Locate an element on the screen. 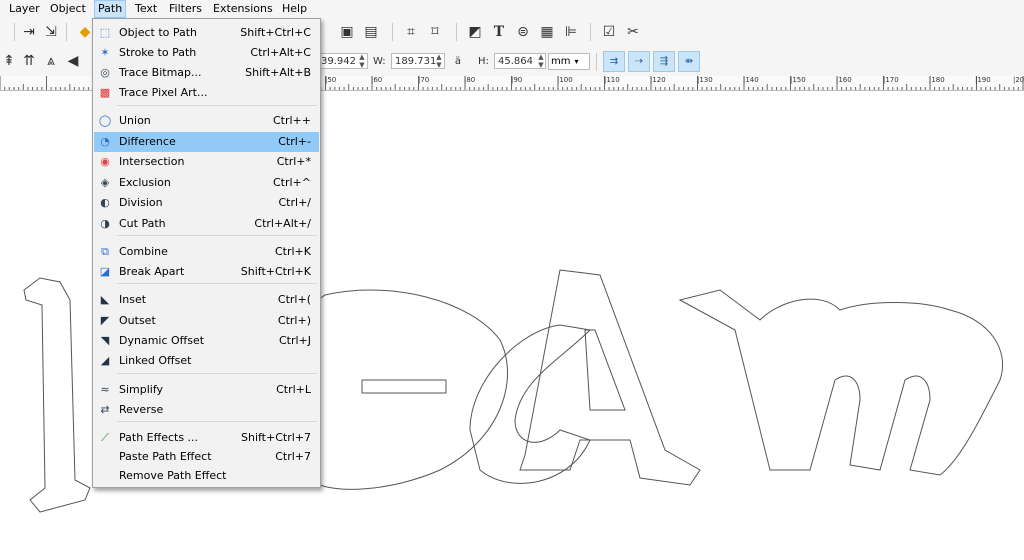 The width and height of the screenshot is (1024, 560). transform-patterns-button: ⇻ is located at coordinates (689, 61).